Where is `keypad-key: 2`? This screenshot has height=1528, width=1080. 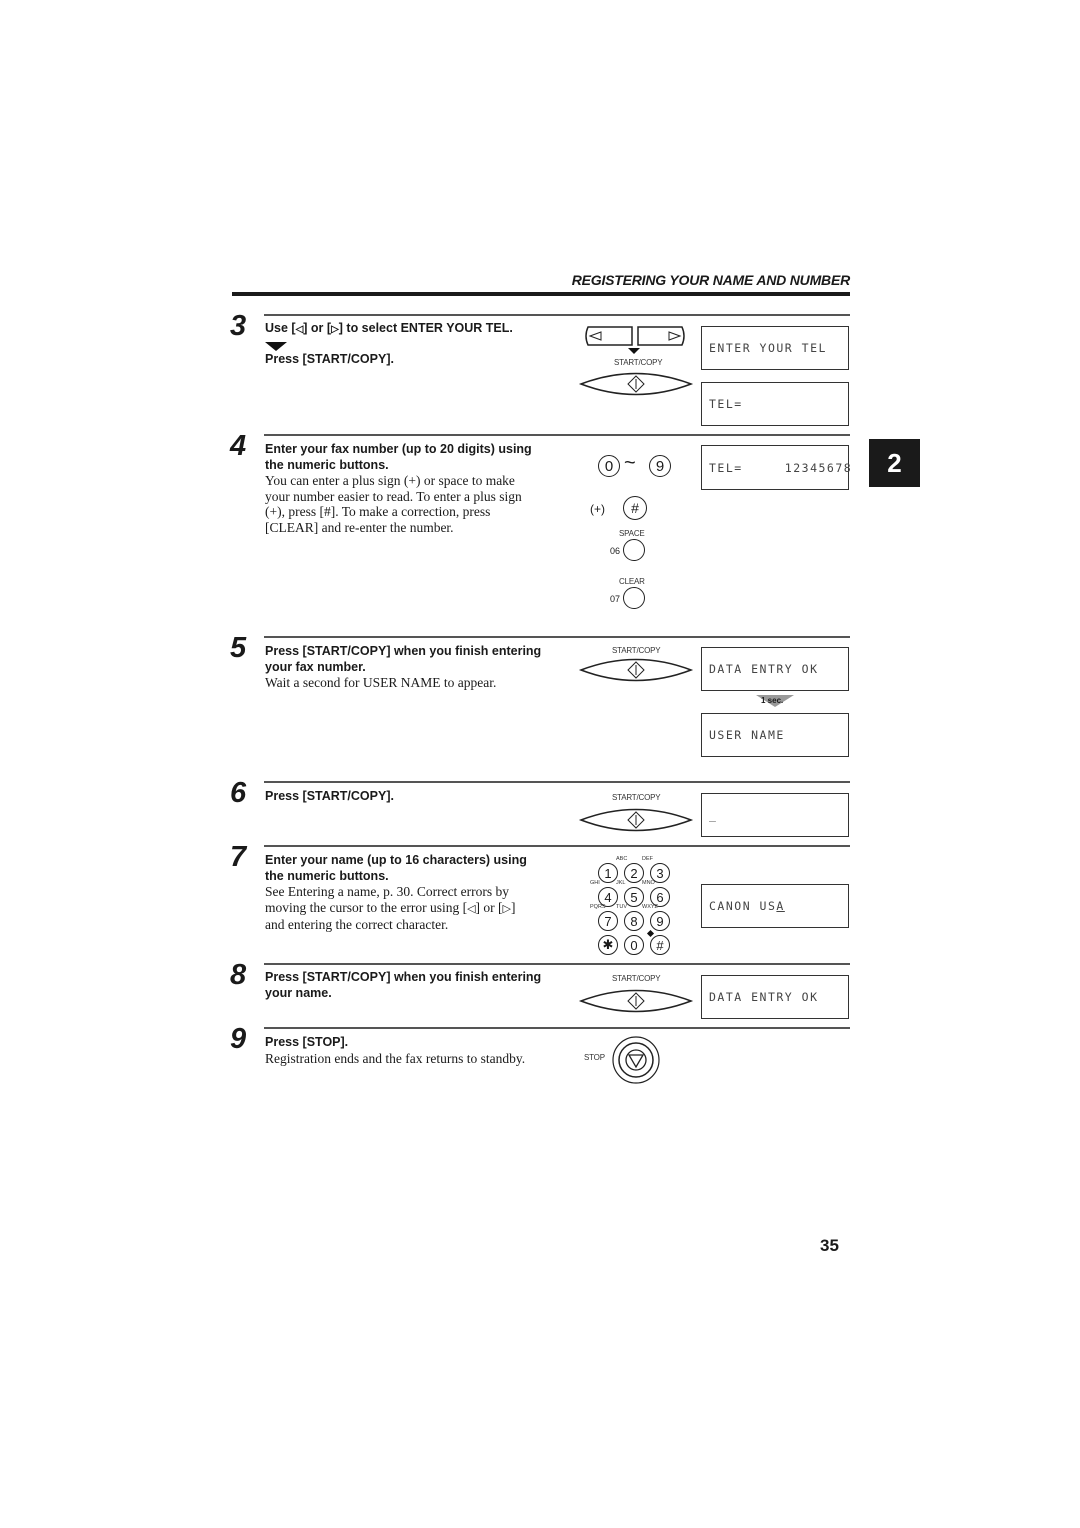
keypad-key: 2 is located at coordinates (634, 873).